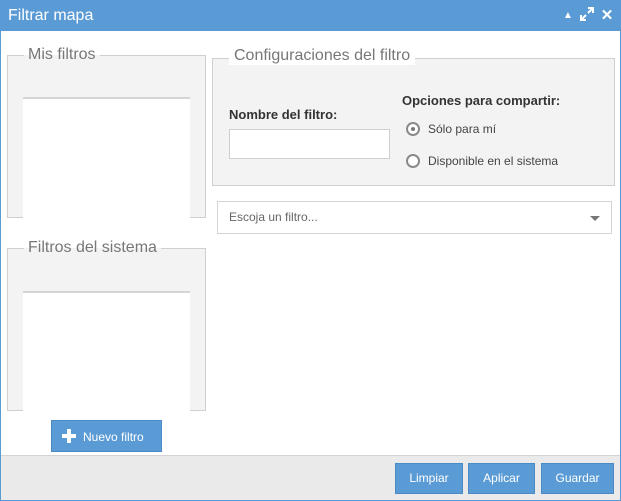 The width and height of the screenshot is (621, 501). I want to click on my-filters-list, so click(106, 160).